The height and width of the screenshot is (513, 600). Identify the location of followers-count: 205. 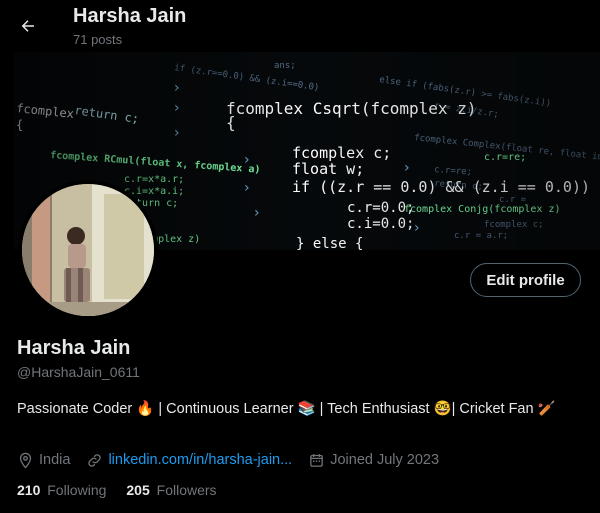
(138, 490).